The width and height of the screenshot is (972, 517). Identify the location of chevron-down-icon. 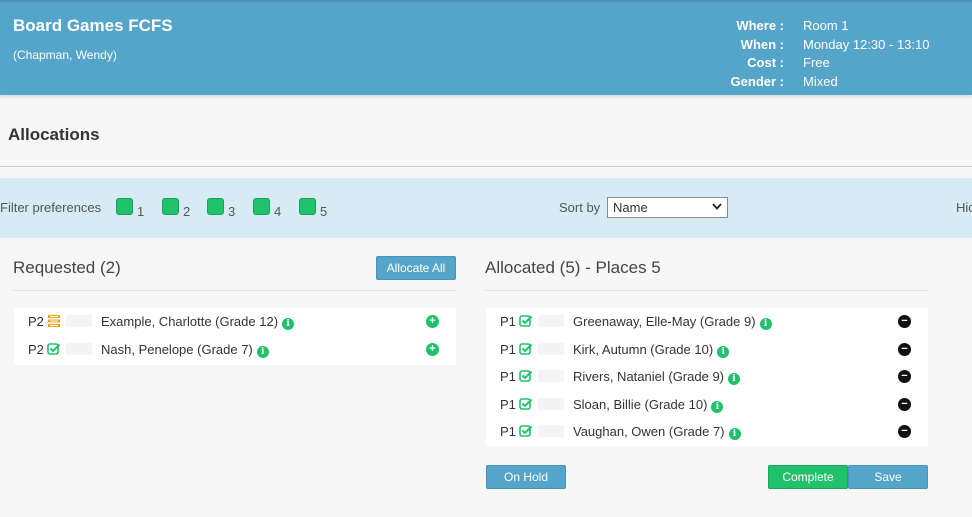
(717, 207).